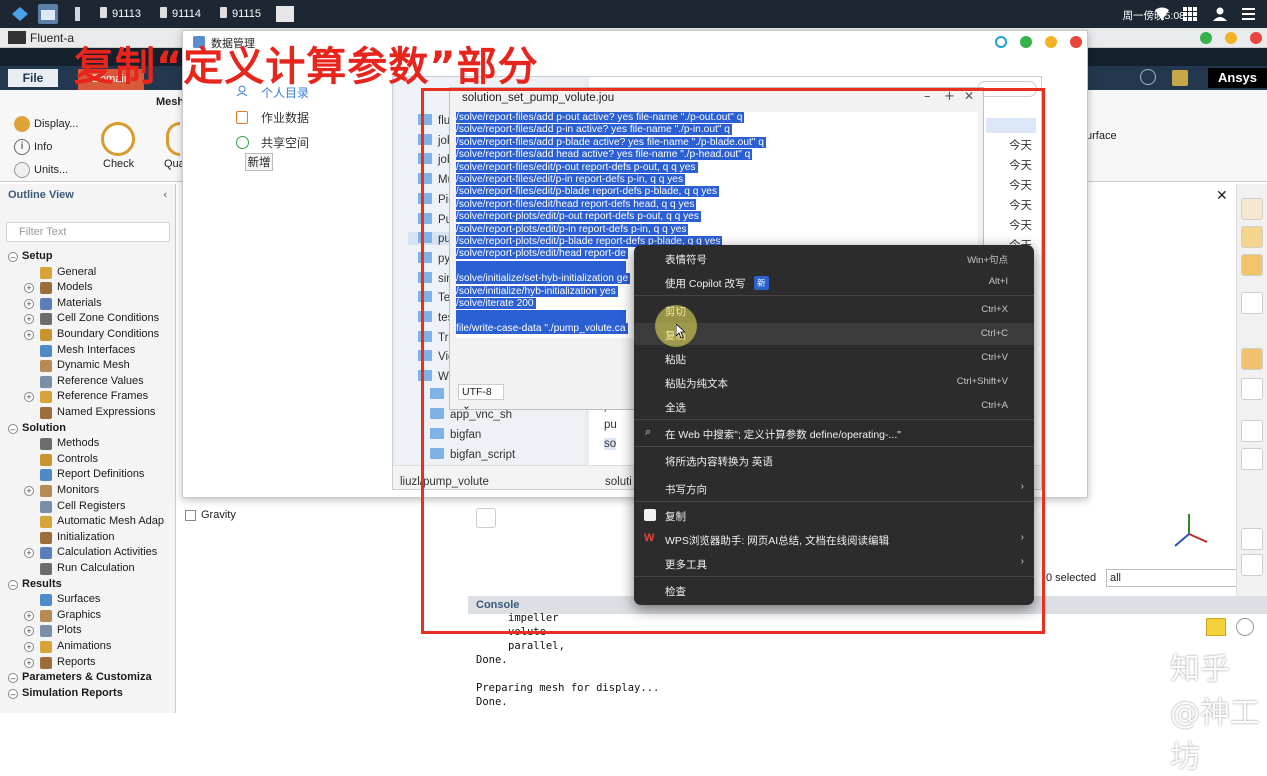 The width and height of the screenshot is (1267, 776). Describe the element at coordinates (76, 661) in the screenshot. I see `outline-item-label: Reports` at that location.